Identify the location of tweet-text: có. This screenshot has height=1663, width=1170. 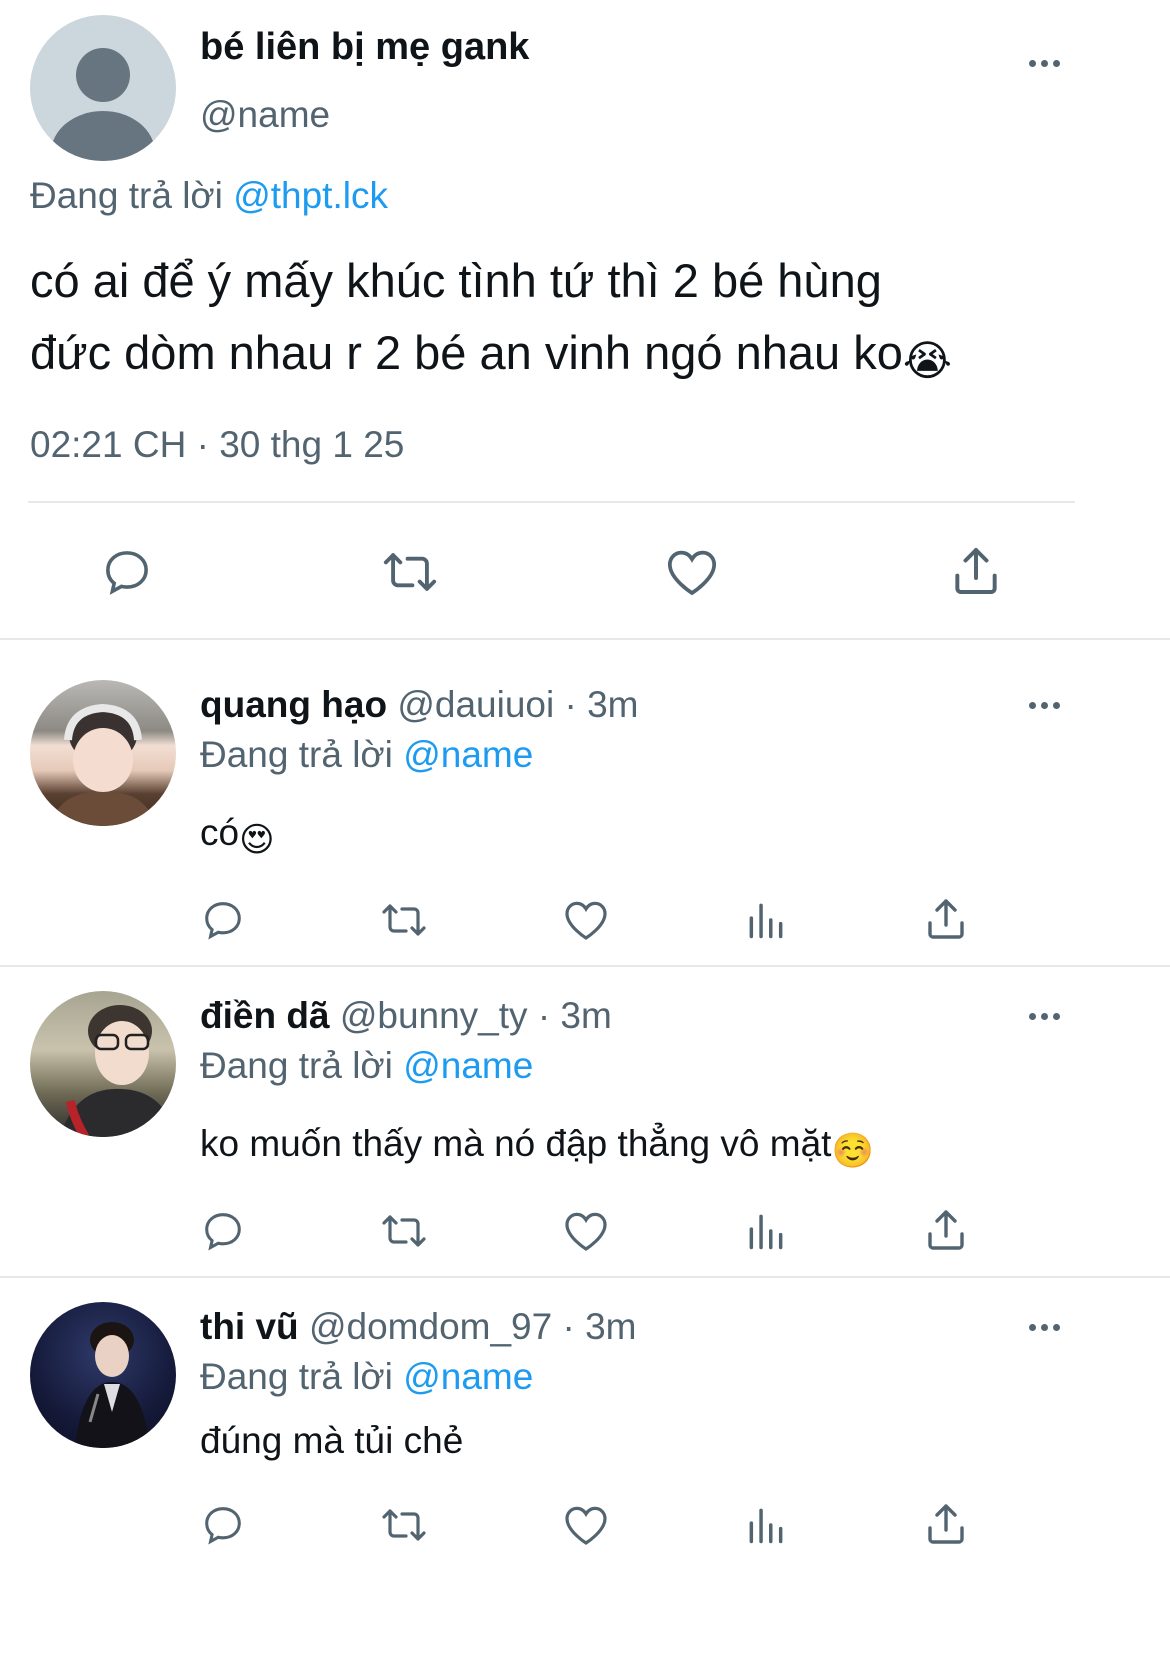
(220, 832).